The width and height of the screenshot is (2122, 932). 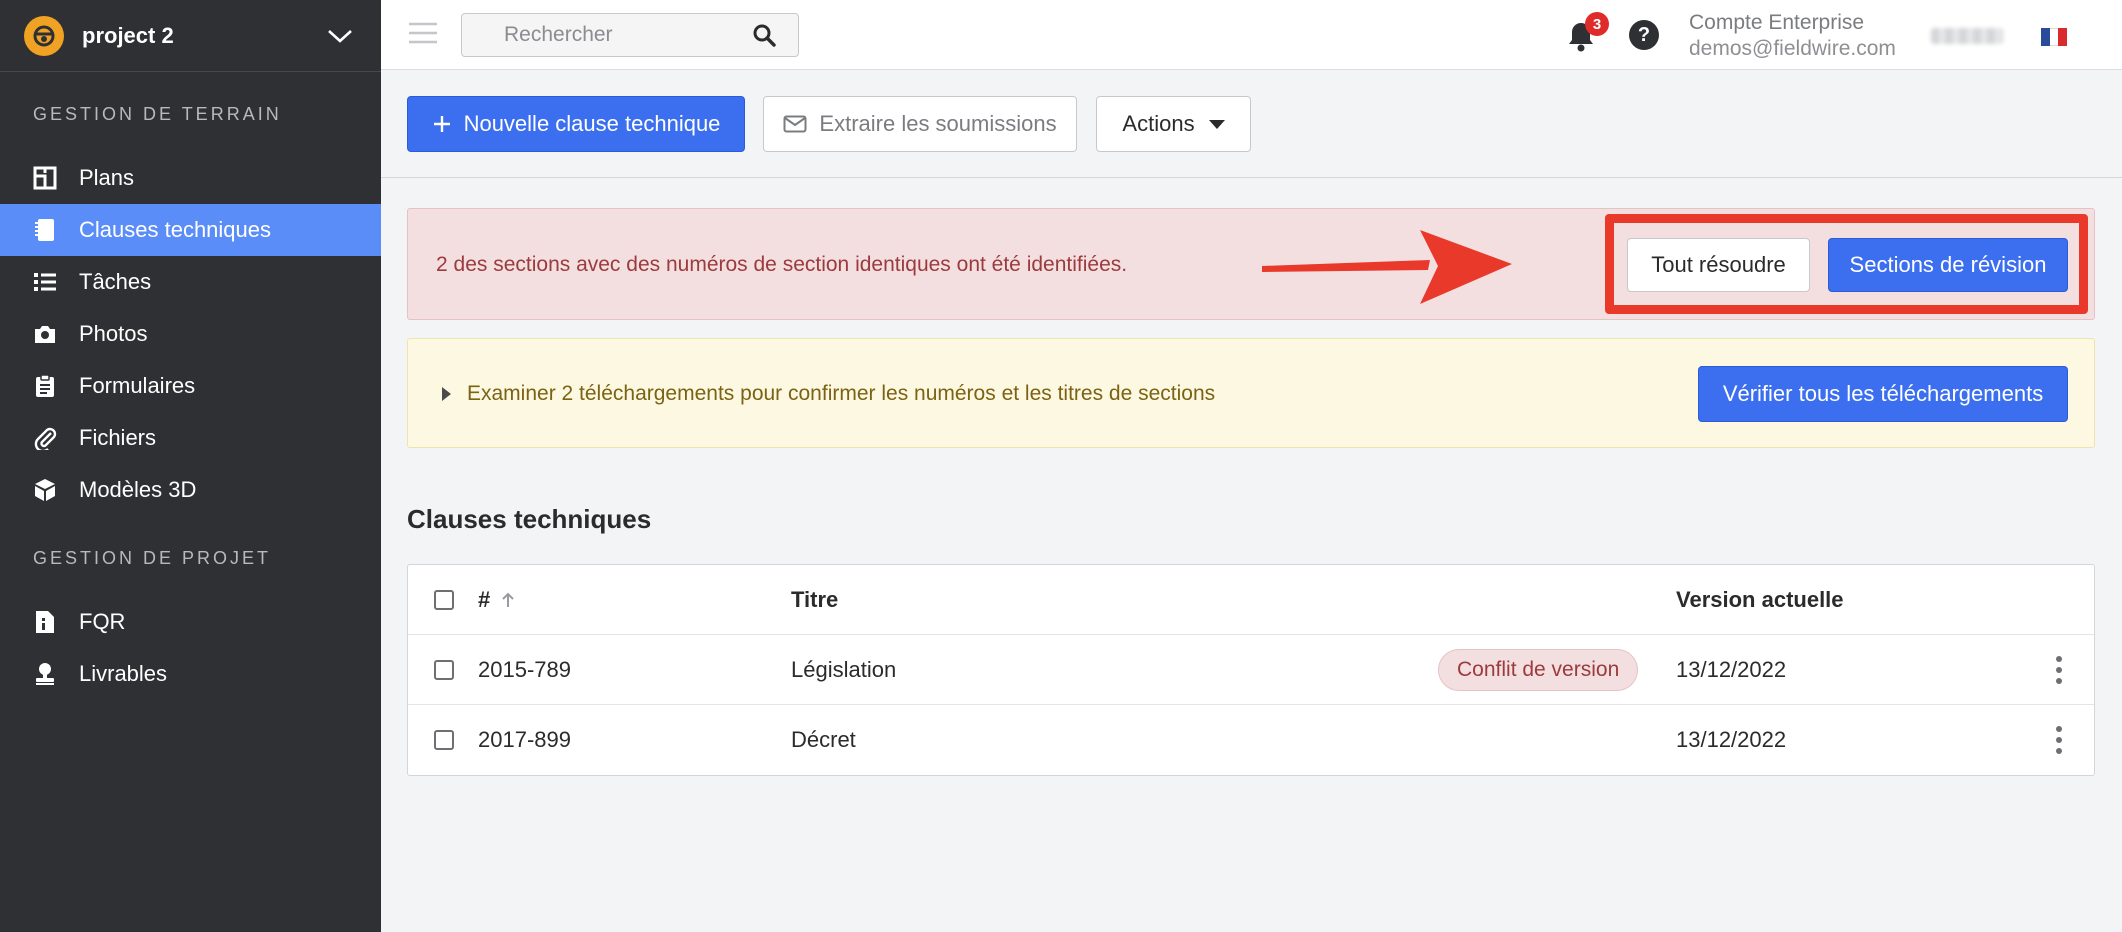 I want to click on sort-arrow-up-icon, so click(x=508, y=600).